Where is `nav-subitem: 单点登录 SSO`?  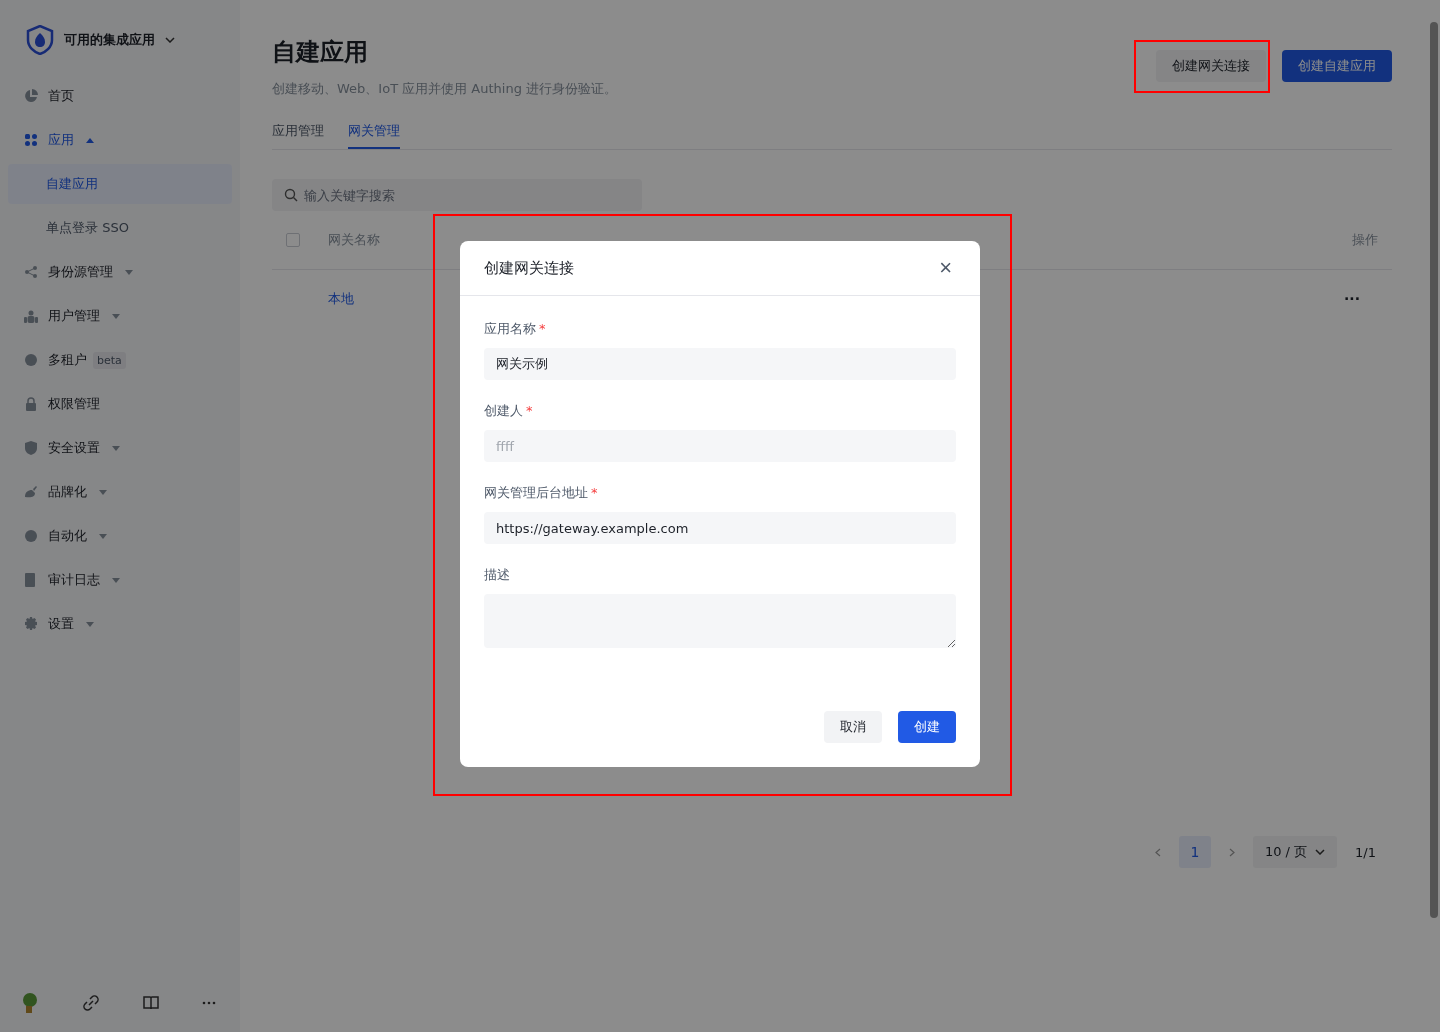
nav-subitem: 单点登录 SSO is located at coordinates (120, 228).